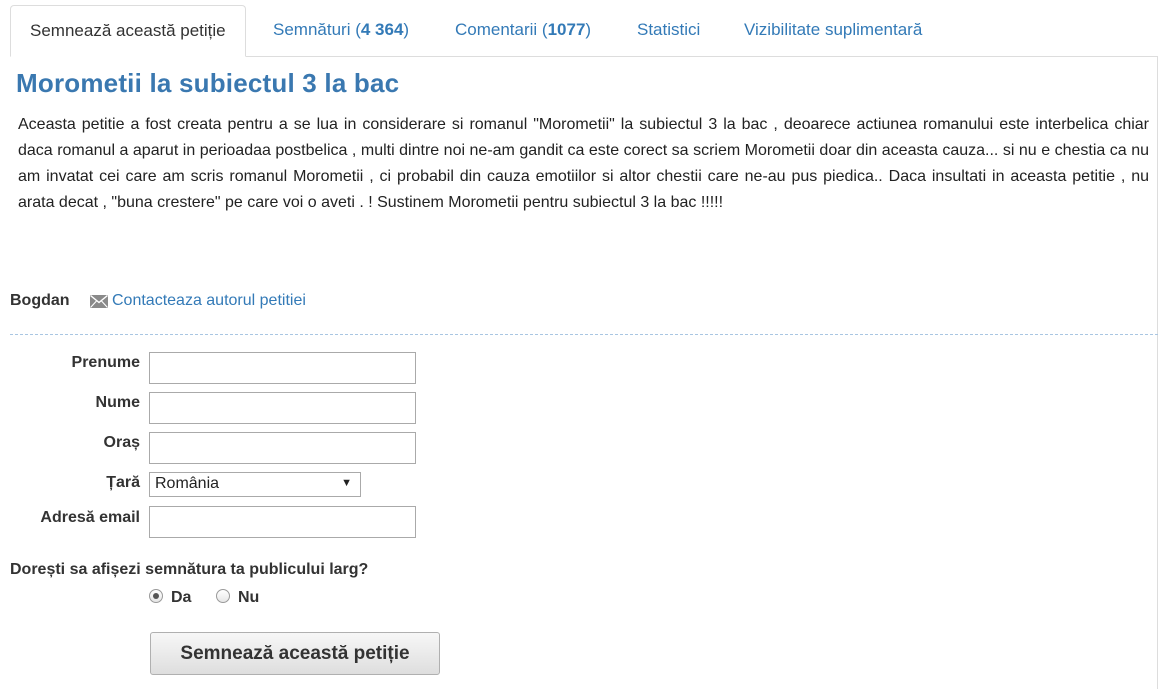  What do you see at coordinates (496, 29) in the screenshot?
I see `tab-comments-label: Comentarii` at bounding box center [496, 29].